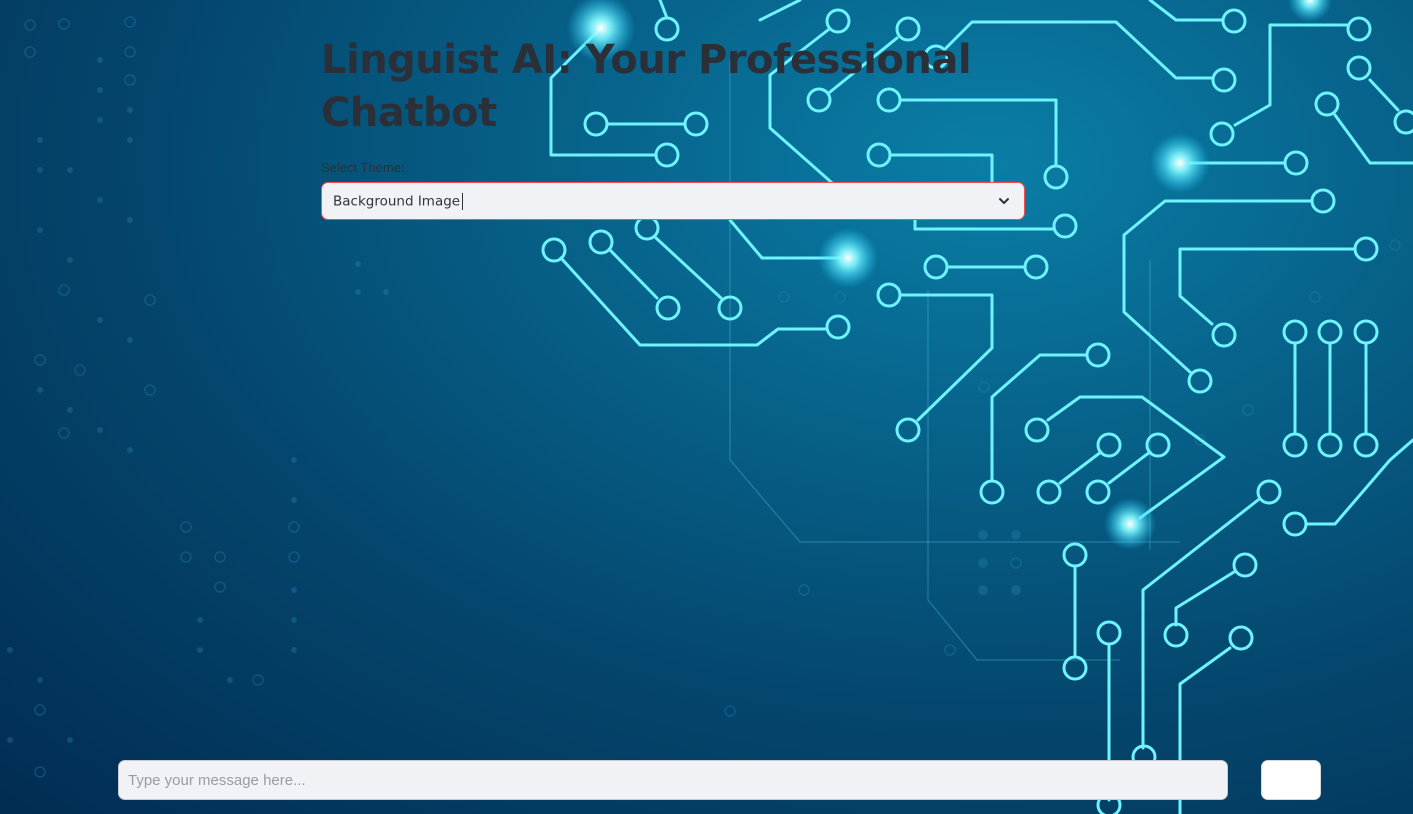  I want to click on text-caret, so click(463, 201).